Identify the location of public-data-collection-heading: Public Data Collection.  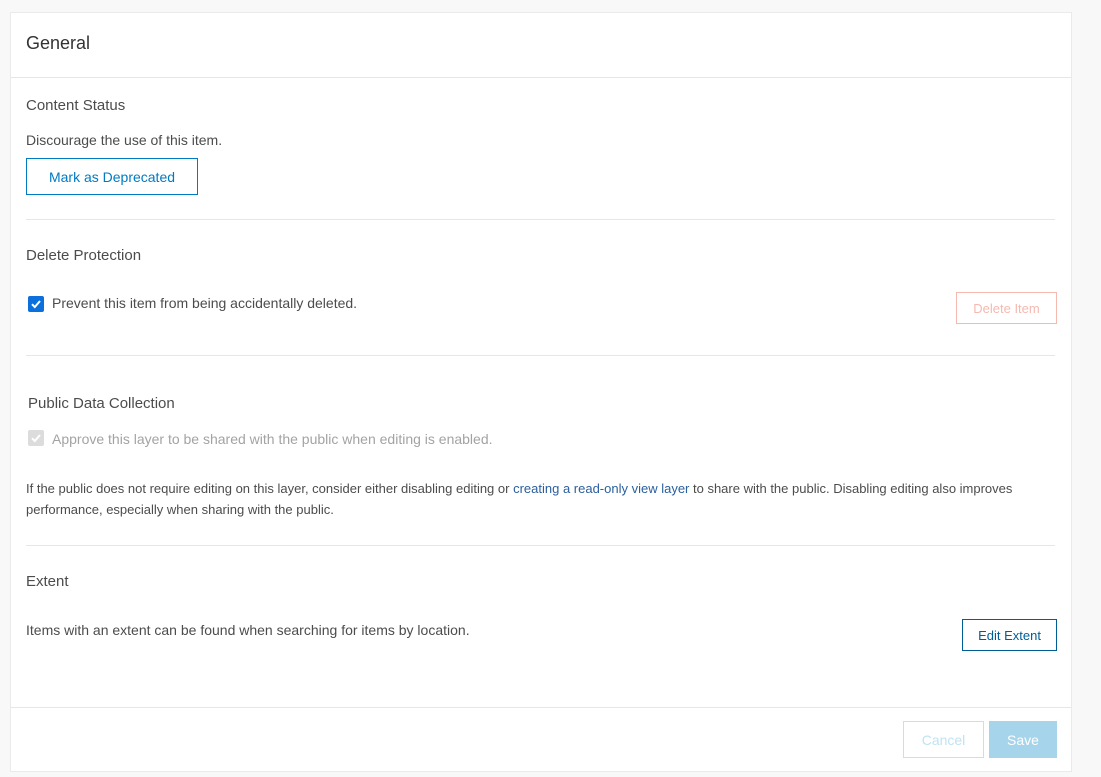
(101, 403).